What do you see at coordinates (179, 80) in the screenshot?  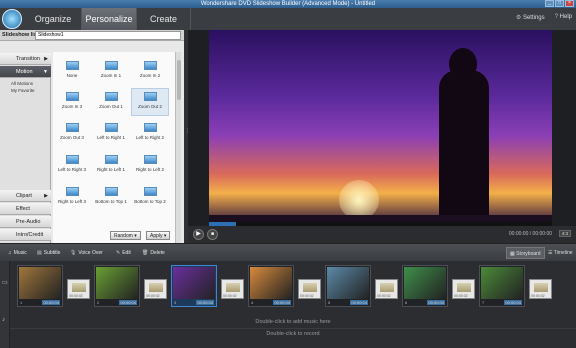 I see `scrollbar-thumb` at bounding box center [179, 80].